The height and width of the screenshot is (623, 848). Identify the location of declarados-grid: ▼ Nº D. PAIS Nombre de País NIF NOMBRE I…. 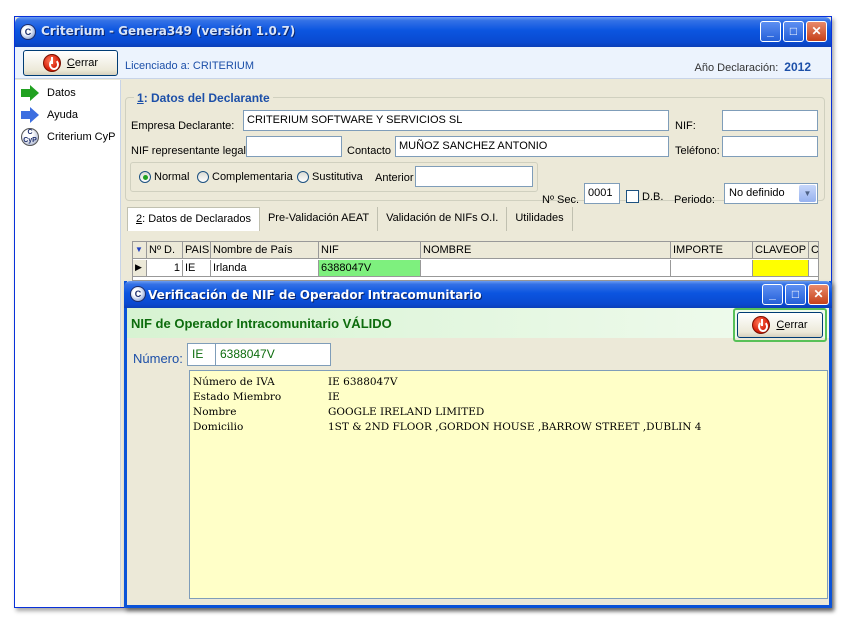
(475, 261).